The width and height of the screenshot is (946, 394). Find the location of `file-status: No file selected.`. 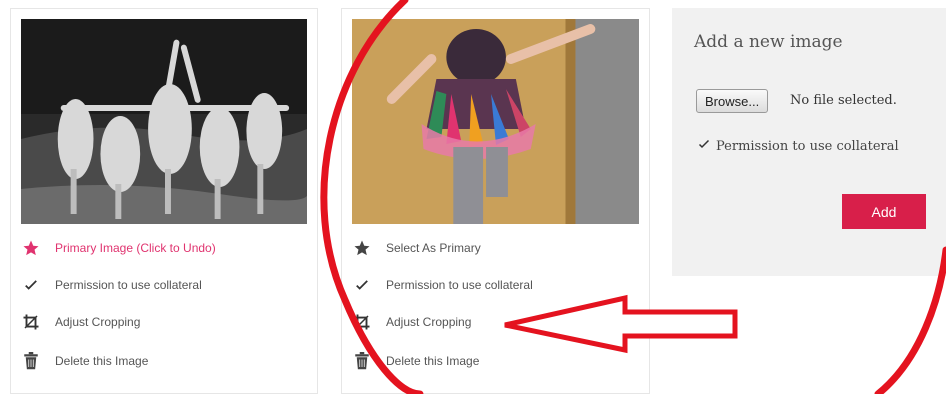

file-status: No file selected. is located at coordinates (843, 100).